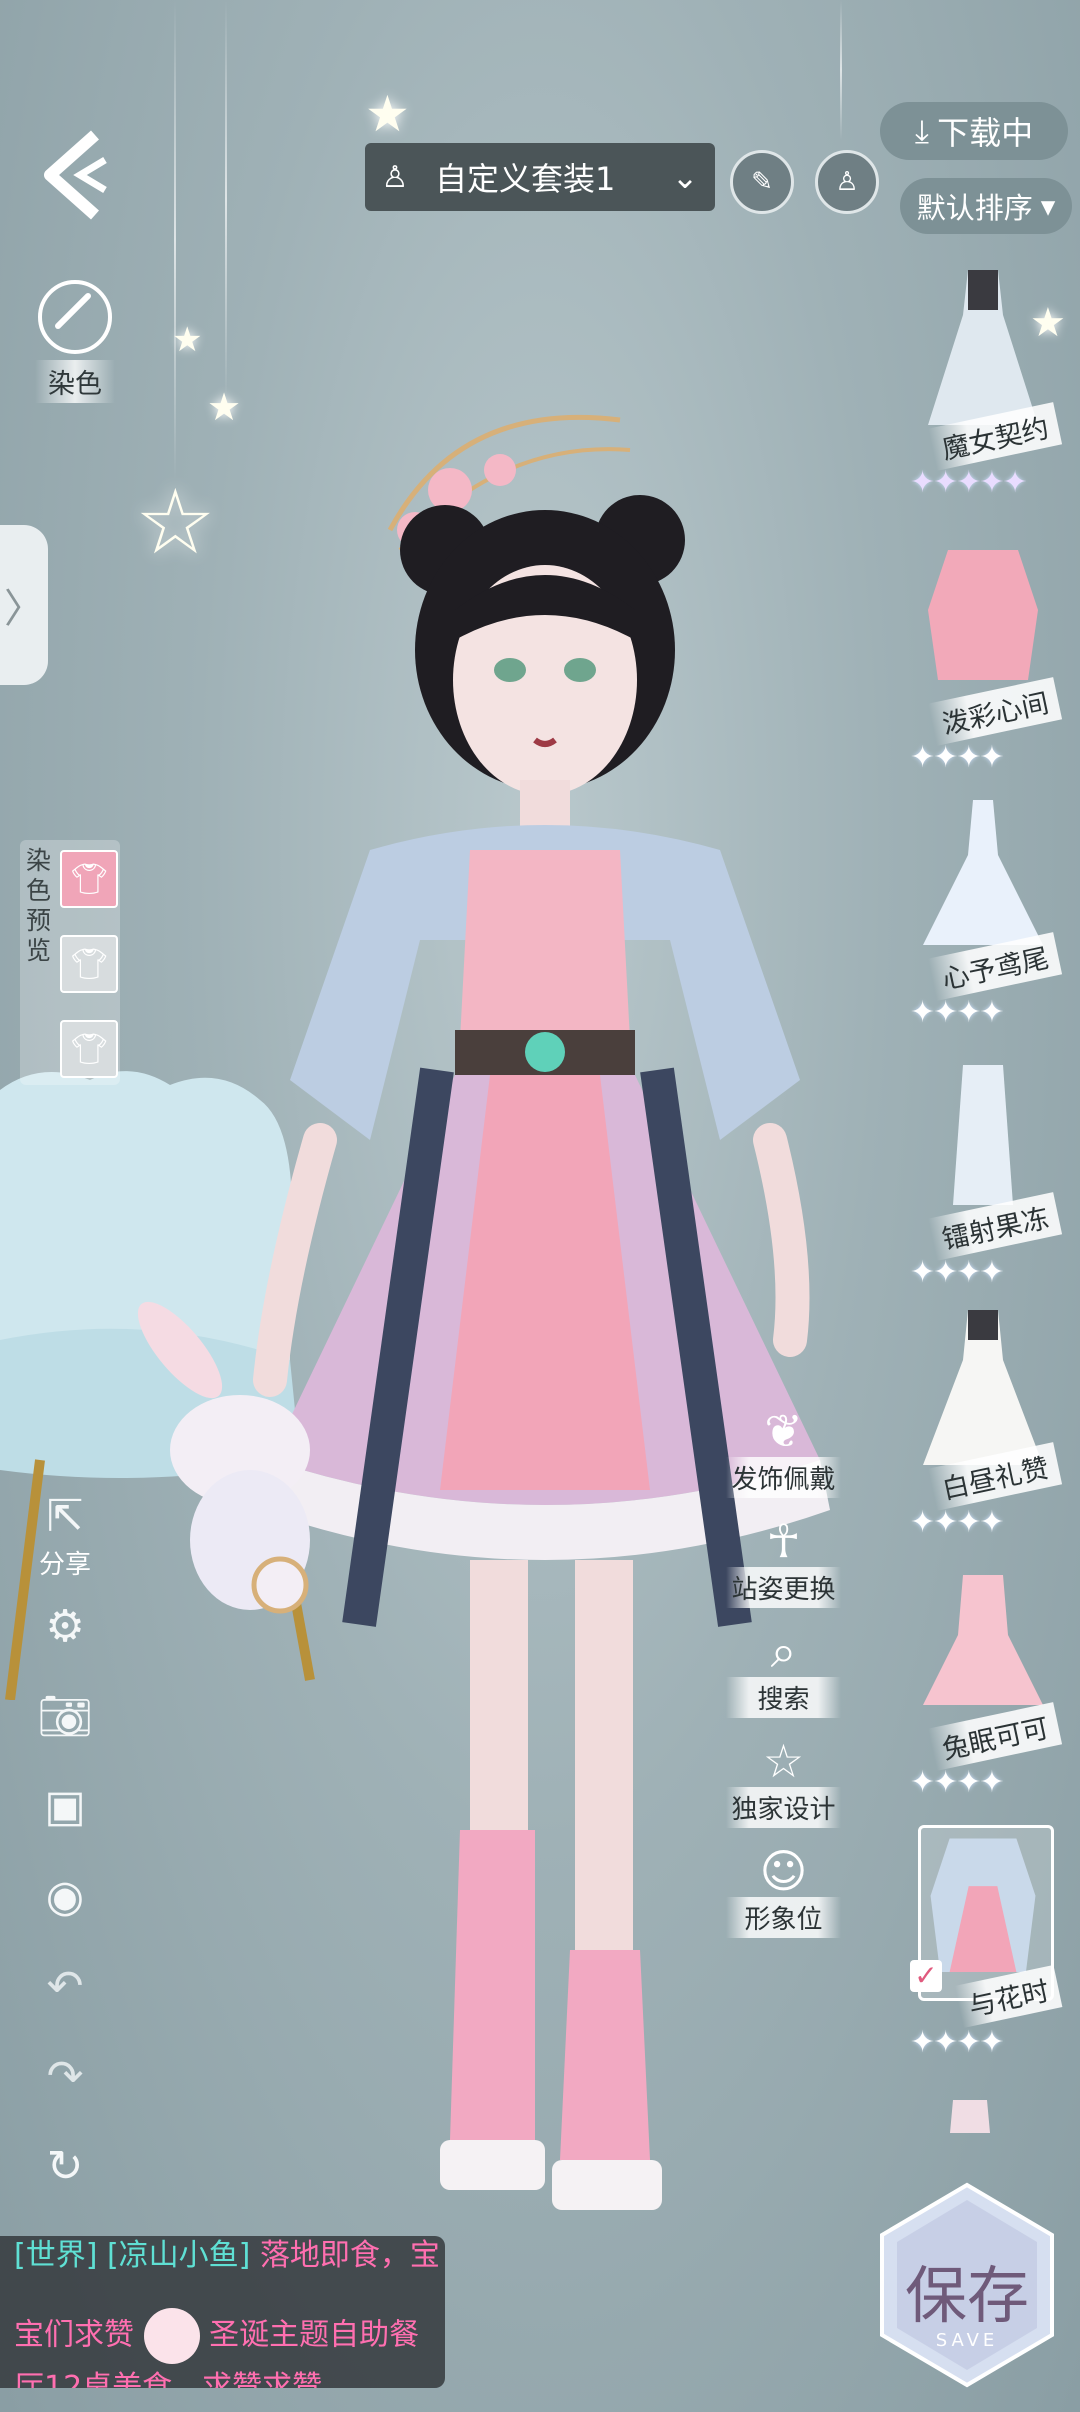 Image resolution: width=1080 pixels, height=2412 pixels. I want to click on sort-label: 默认排序, so click(974, 208).